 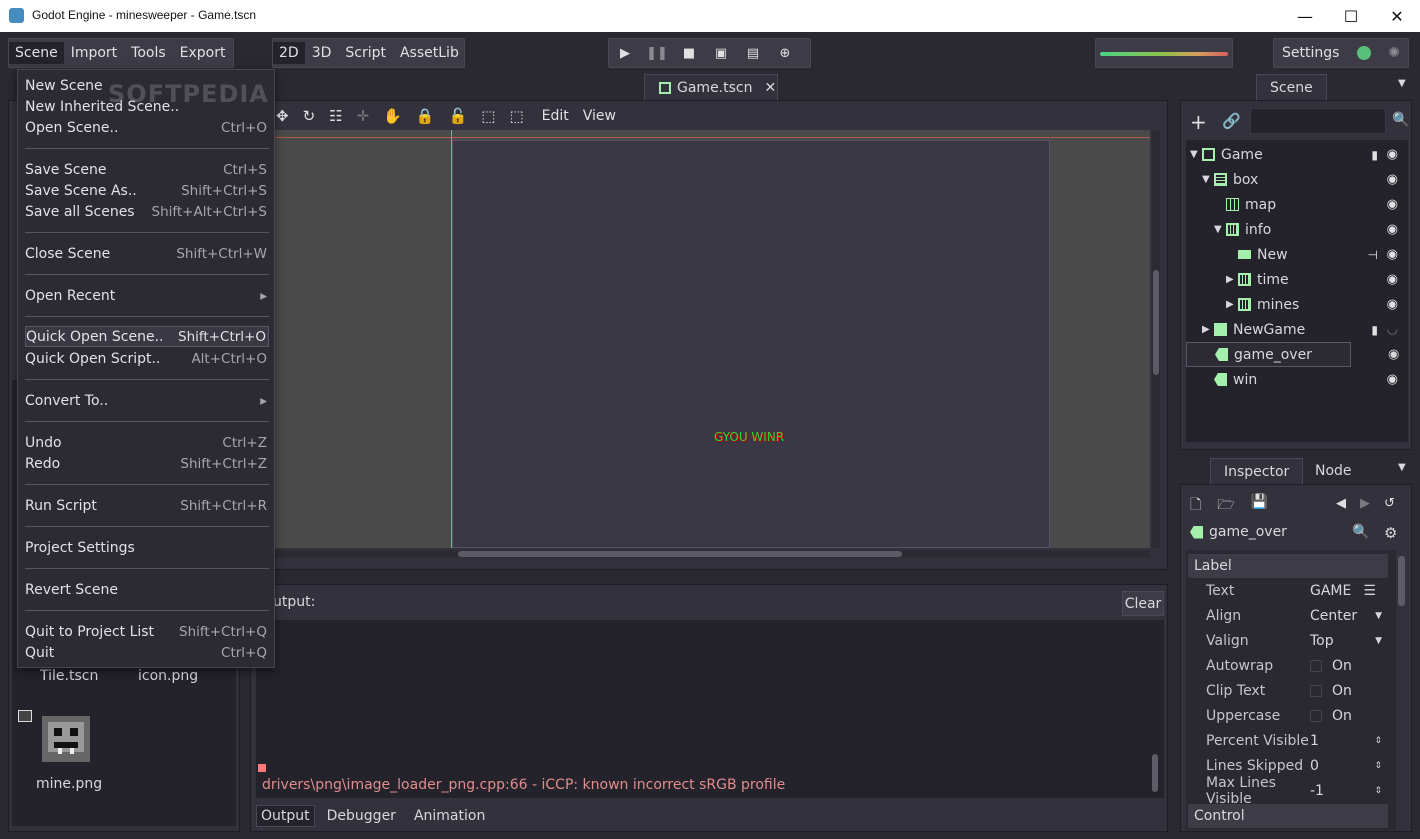 I want to click on output-scroll-grabber, so click(x=1155, y=773).